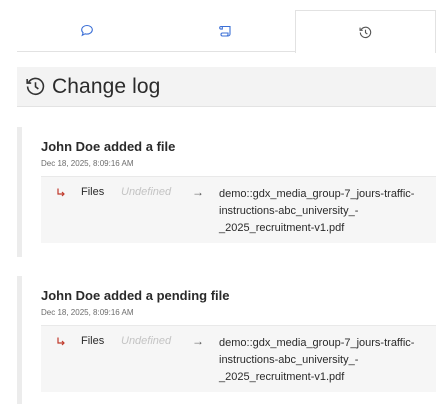  Describe the element at coordinates (135, 295) in the screenshot. I see `log-entry-title: John Doe added a pending file` at that location.